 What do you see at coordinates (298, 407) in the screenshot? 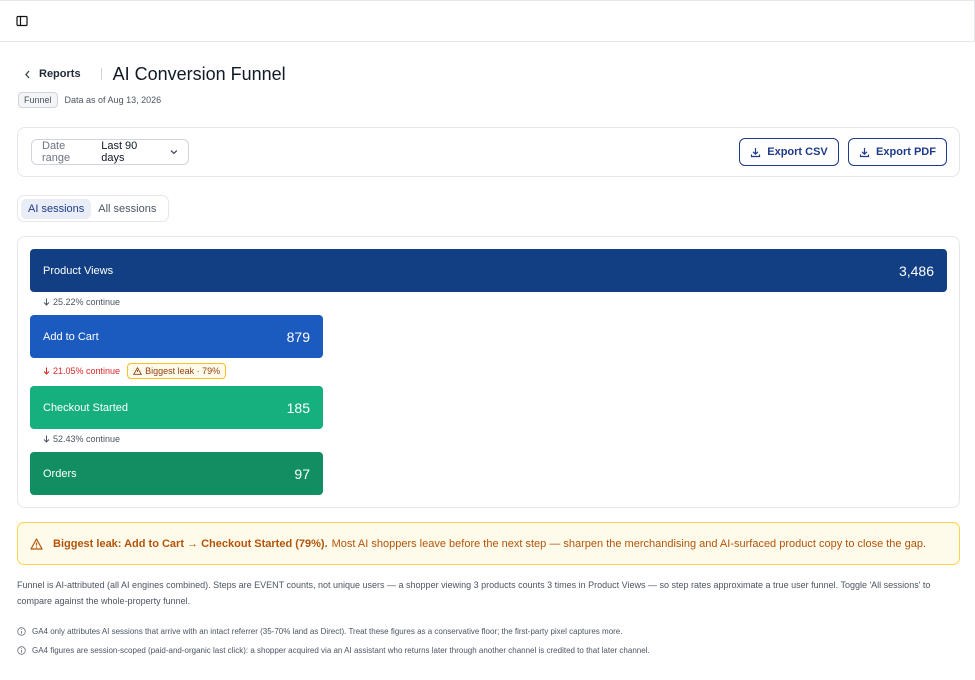
I see `funnel-step-count: 185` at bounding box center [298, 407].